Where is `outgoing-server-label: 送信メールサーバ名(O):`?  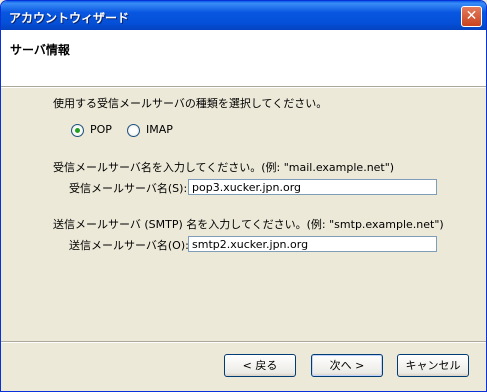 outgoing-server-label: 送信メールサーバ名(O): is located at coordinates (129, 245).